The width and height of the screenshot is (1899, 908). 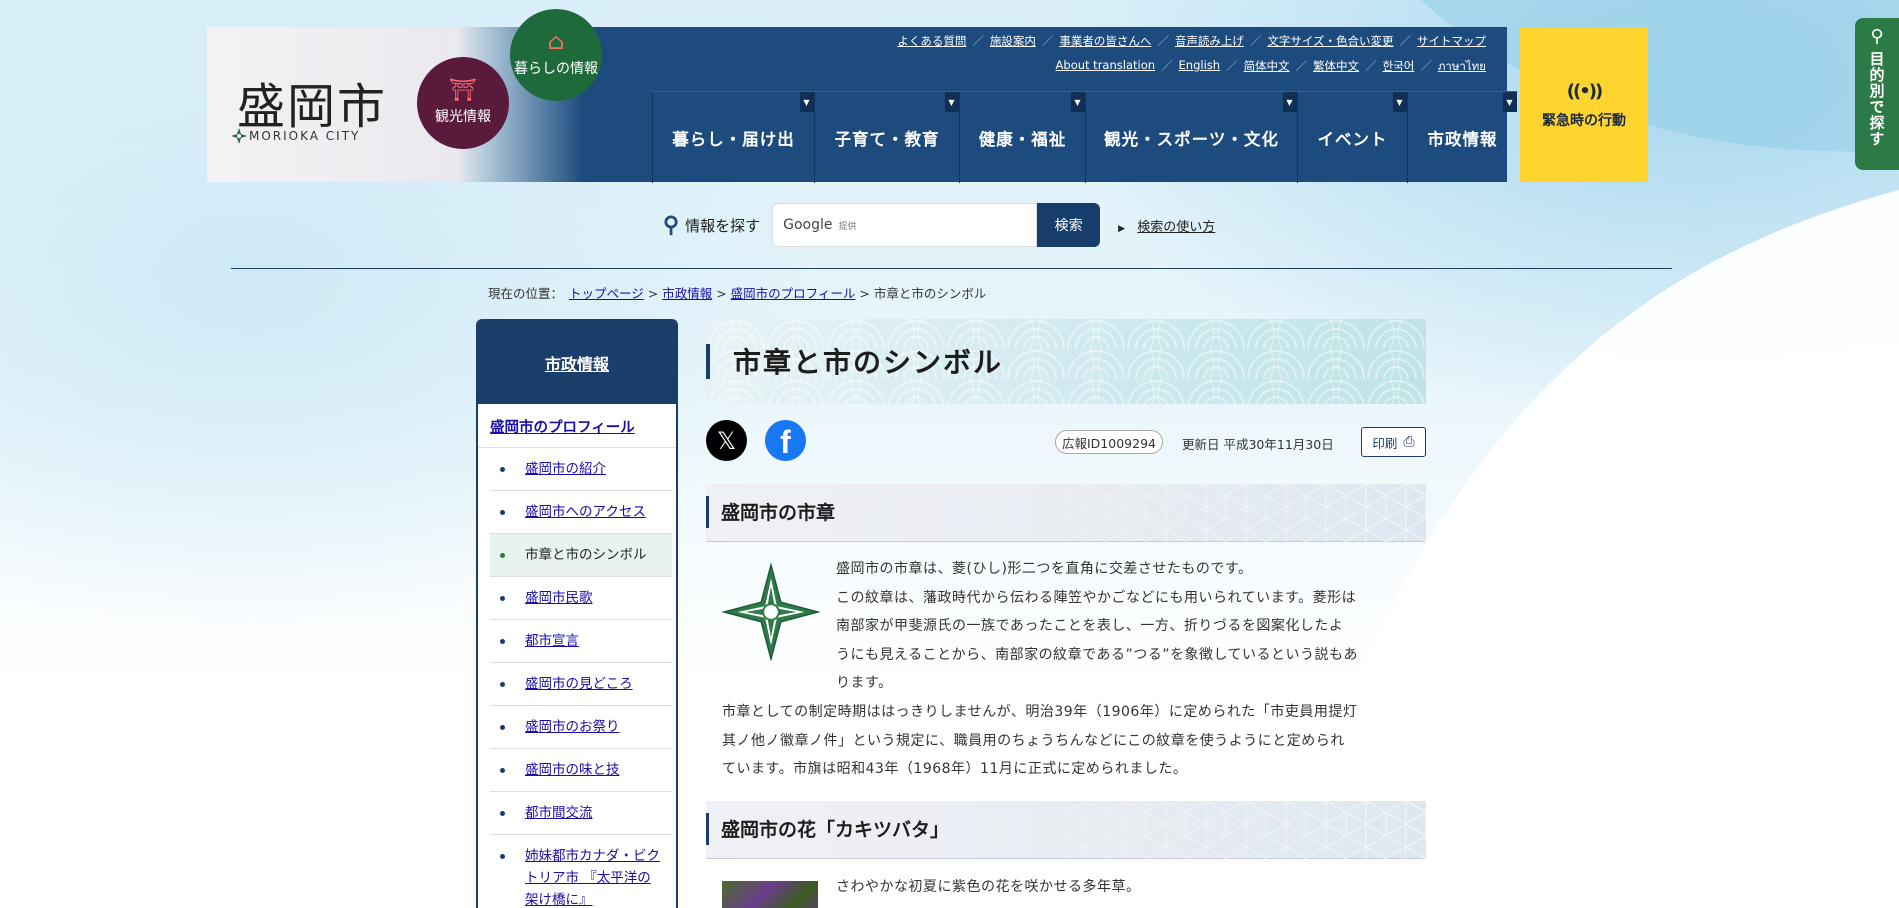 What do you see at coordinates (723, 225) in the screenshot?
I see `search-heading-text: 情報を探す` at bounding box center [723, 225].